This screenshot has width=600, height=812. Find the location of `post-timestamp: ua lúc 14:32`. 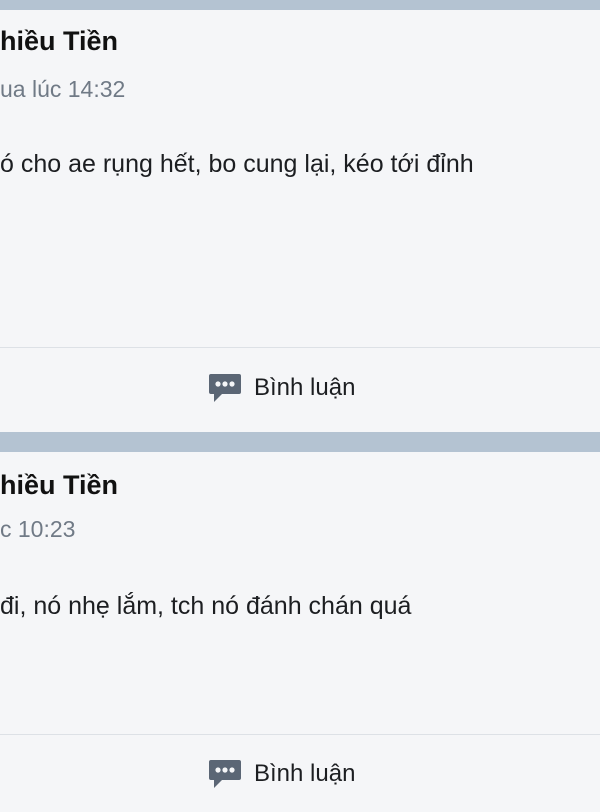

post-timestamp: ua lúc 14:32 is located at coordinates (62, 89).